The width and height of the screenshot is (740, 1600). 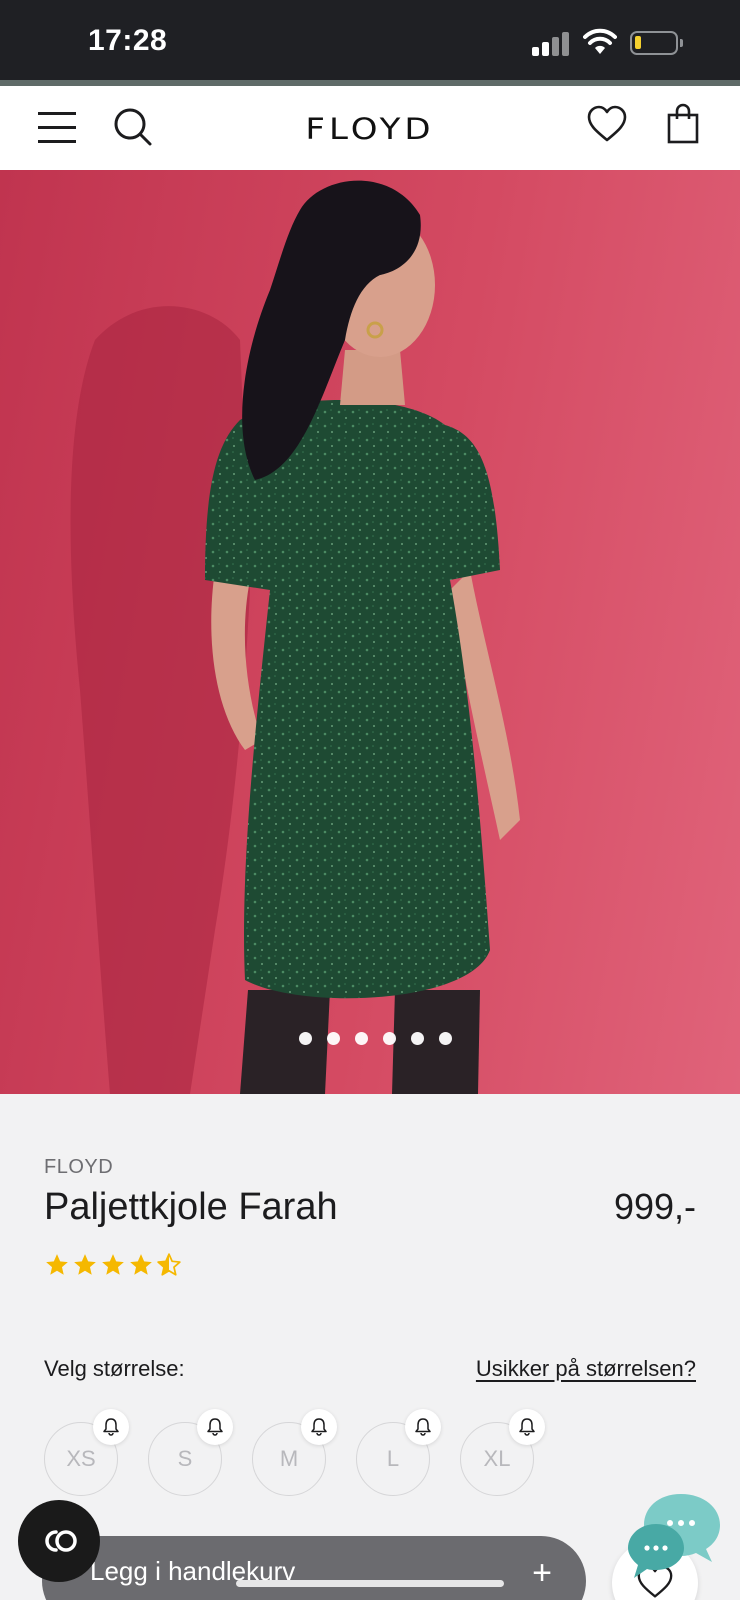 I want to click on home-indicator, so click(x=370, y=1583).